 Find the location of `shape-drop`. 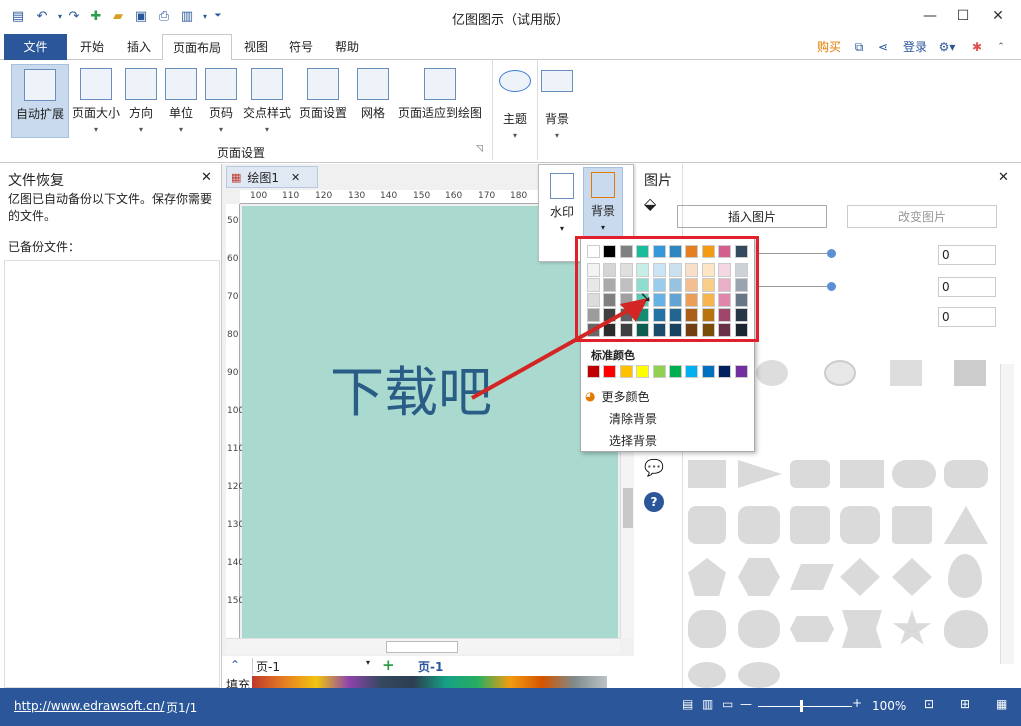

shape-drop is located at coordinates (965, 576).